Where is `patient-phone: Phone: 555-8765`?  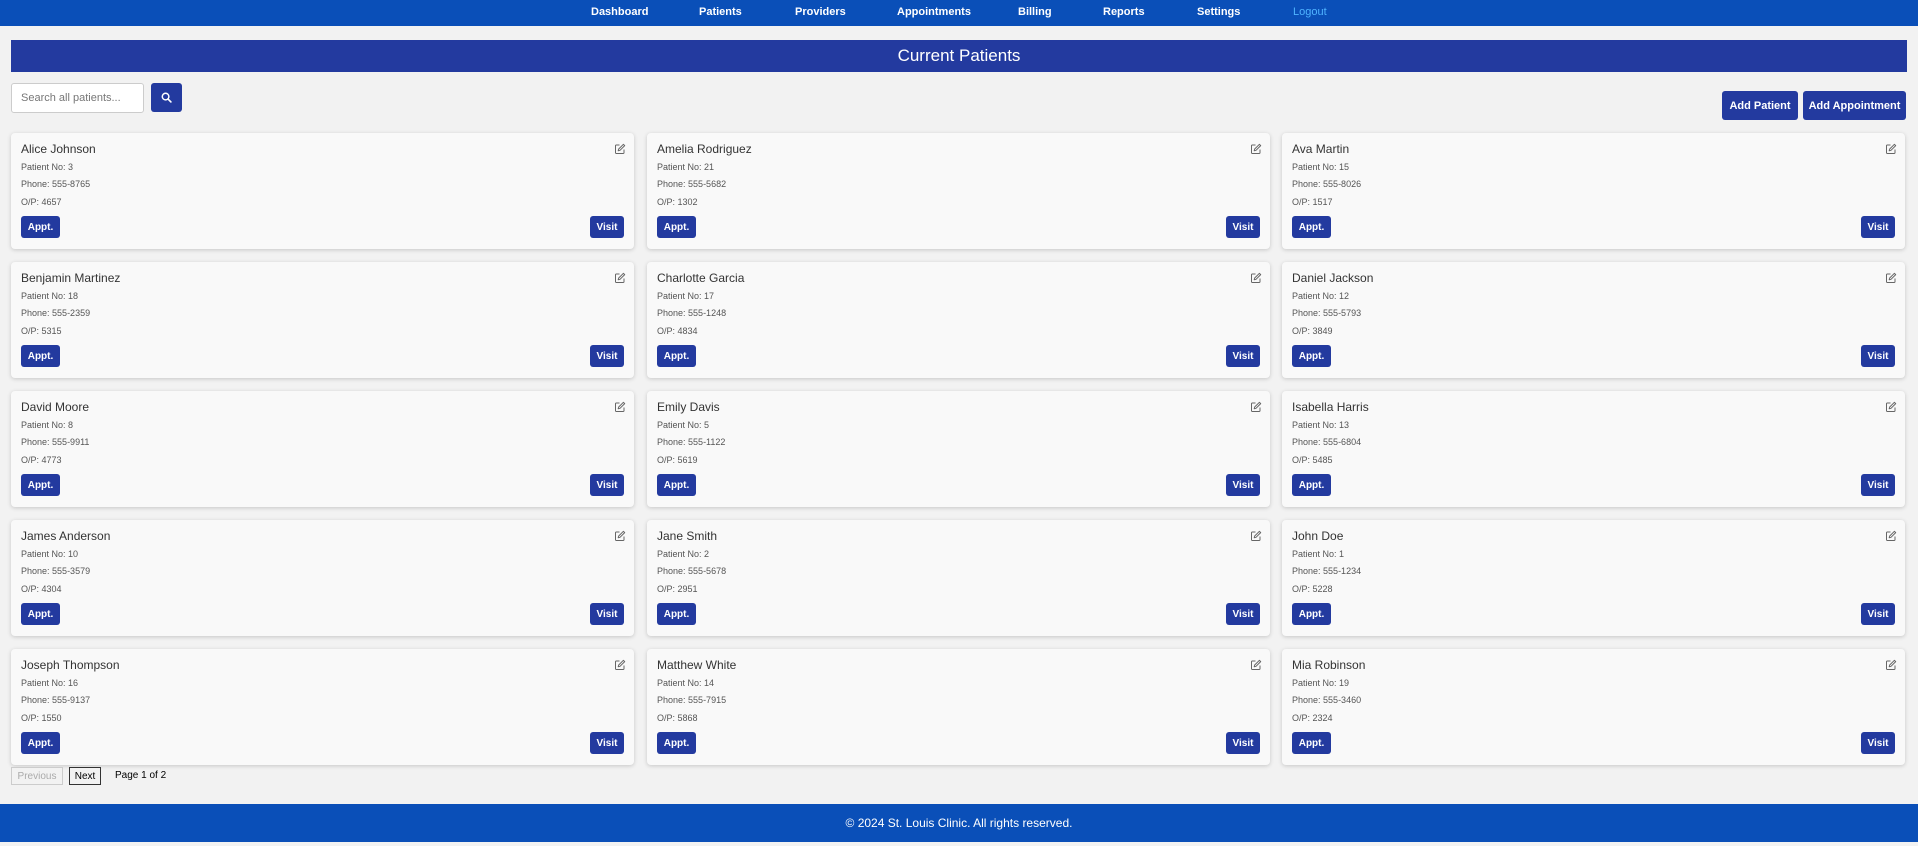 patient-phone: Phone: 555-8765 is located at coordinates (55, 184).